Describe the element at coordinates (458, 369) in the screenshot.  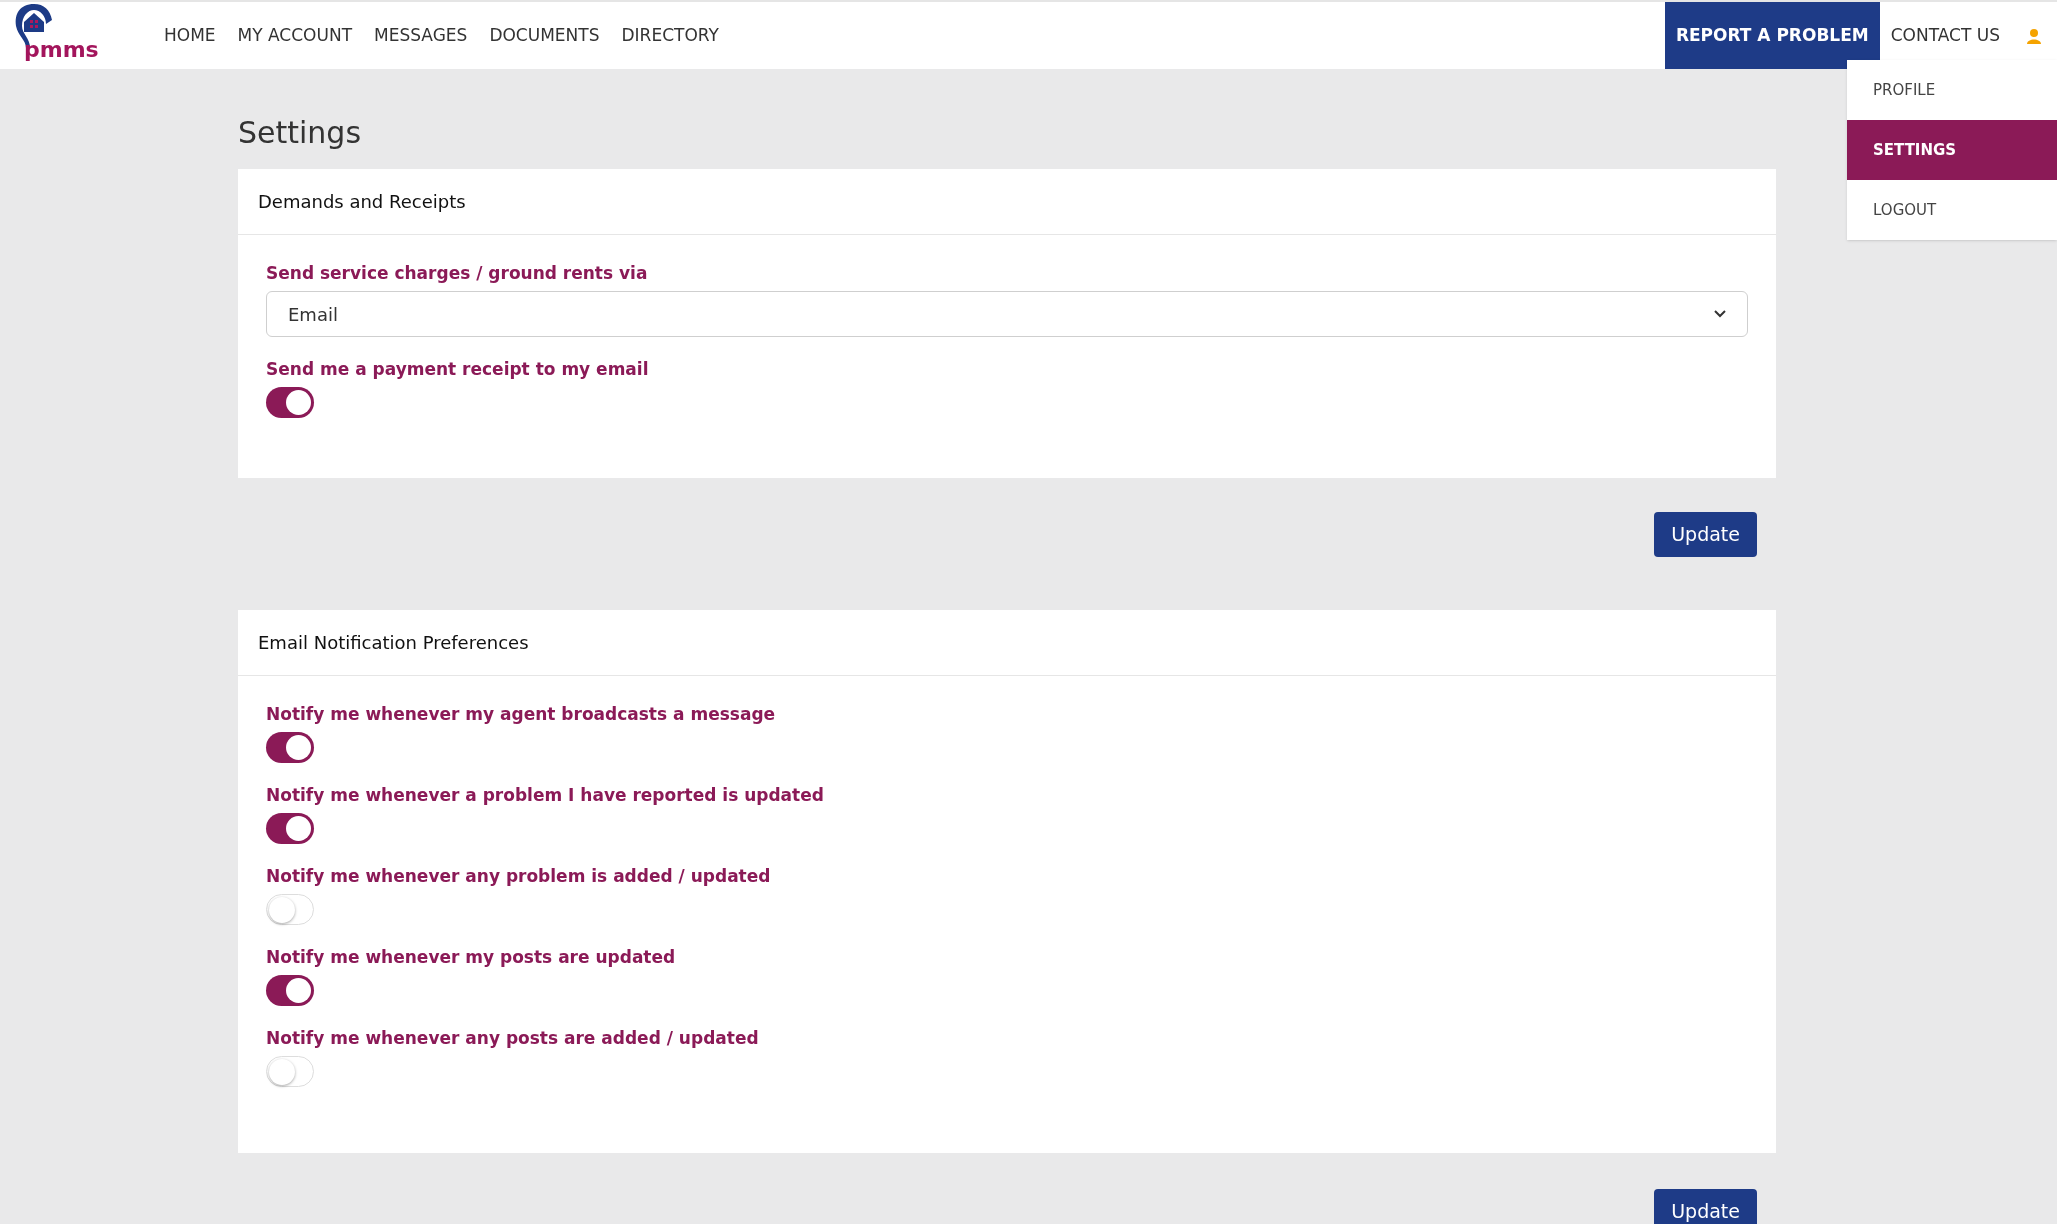
I see `field-label: Send me a payment receipt to my email` at that location.